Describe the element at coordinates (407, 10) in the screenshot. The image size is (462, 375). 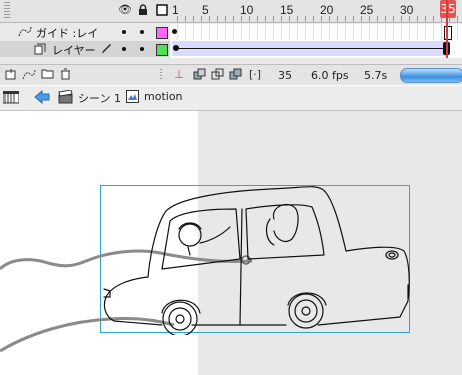
I see `ruler-number: 30` at that location.